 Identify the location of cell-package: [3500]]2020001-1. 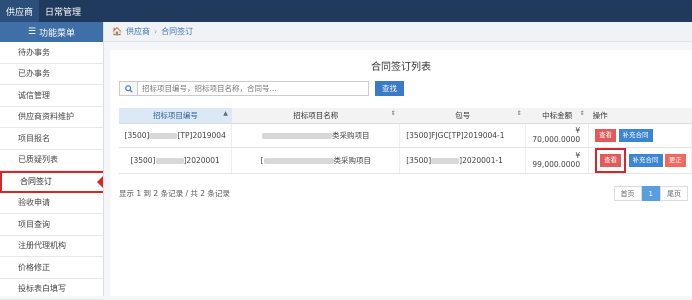
(463, 160).